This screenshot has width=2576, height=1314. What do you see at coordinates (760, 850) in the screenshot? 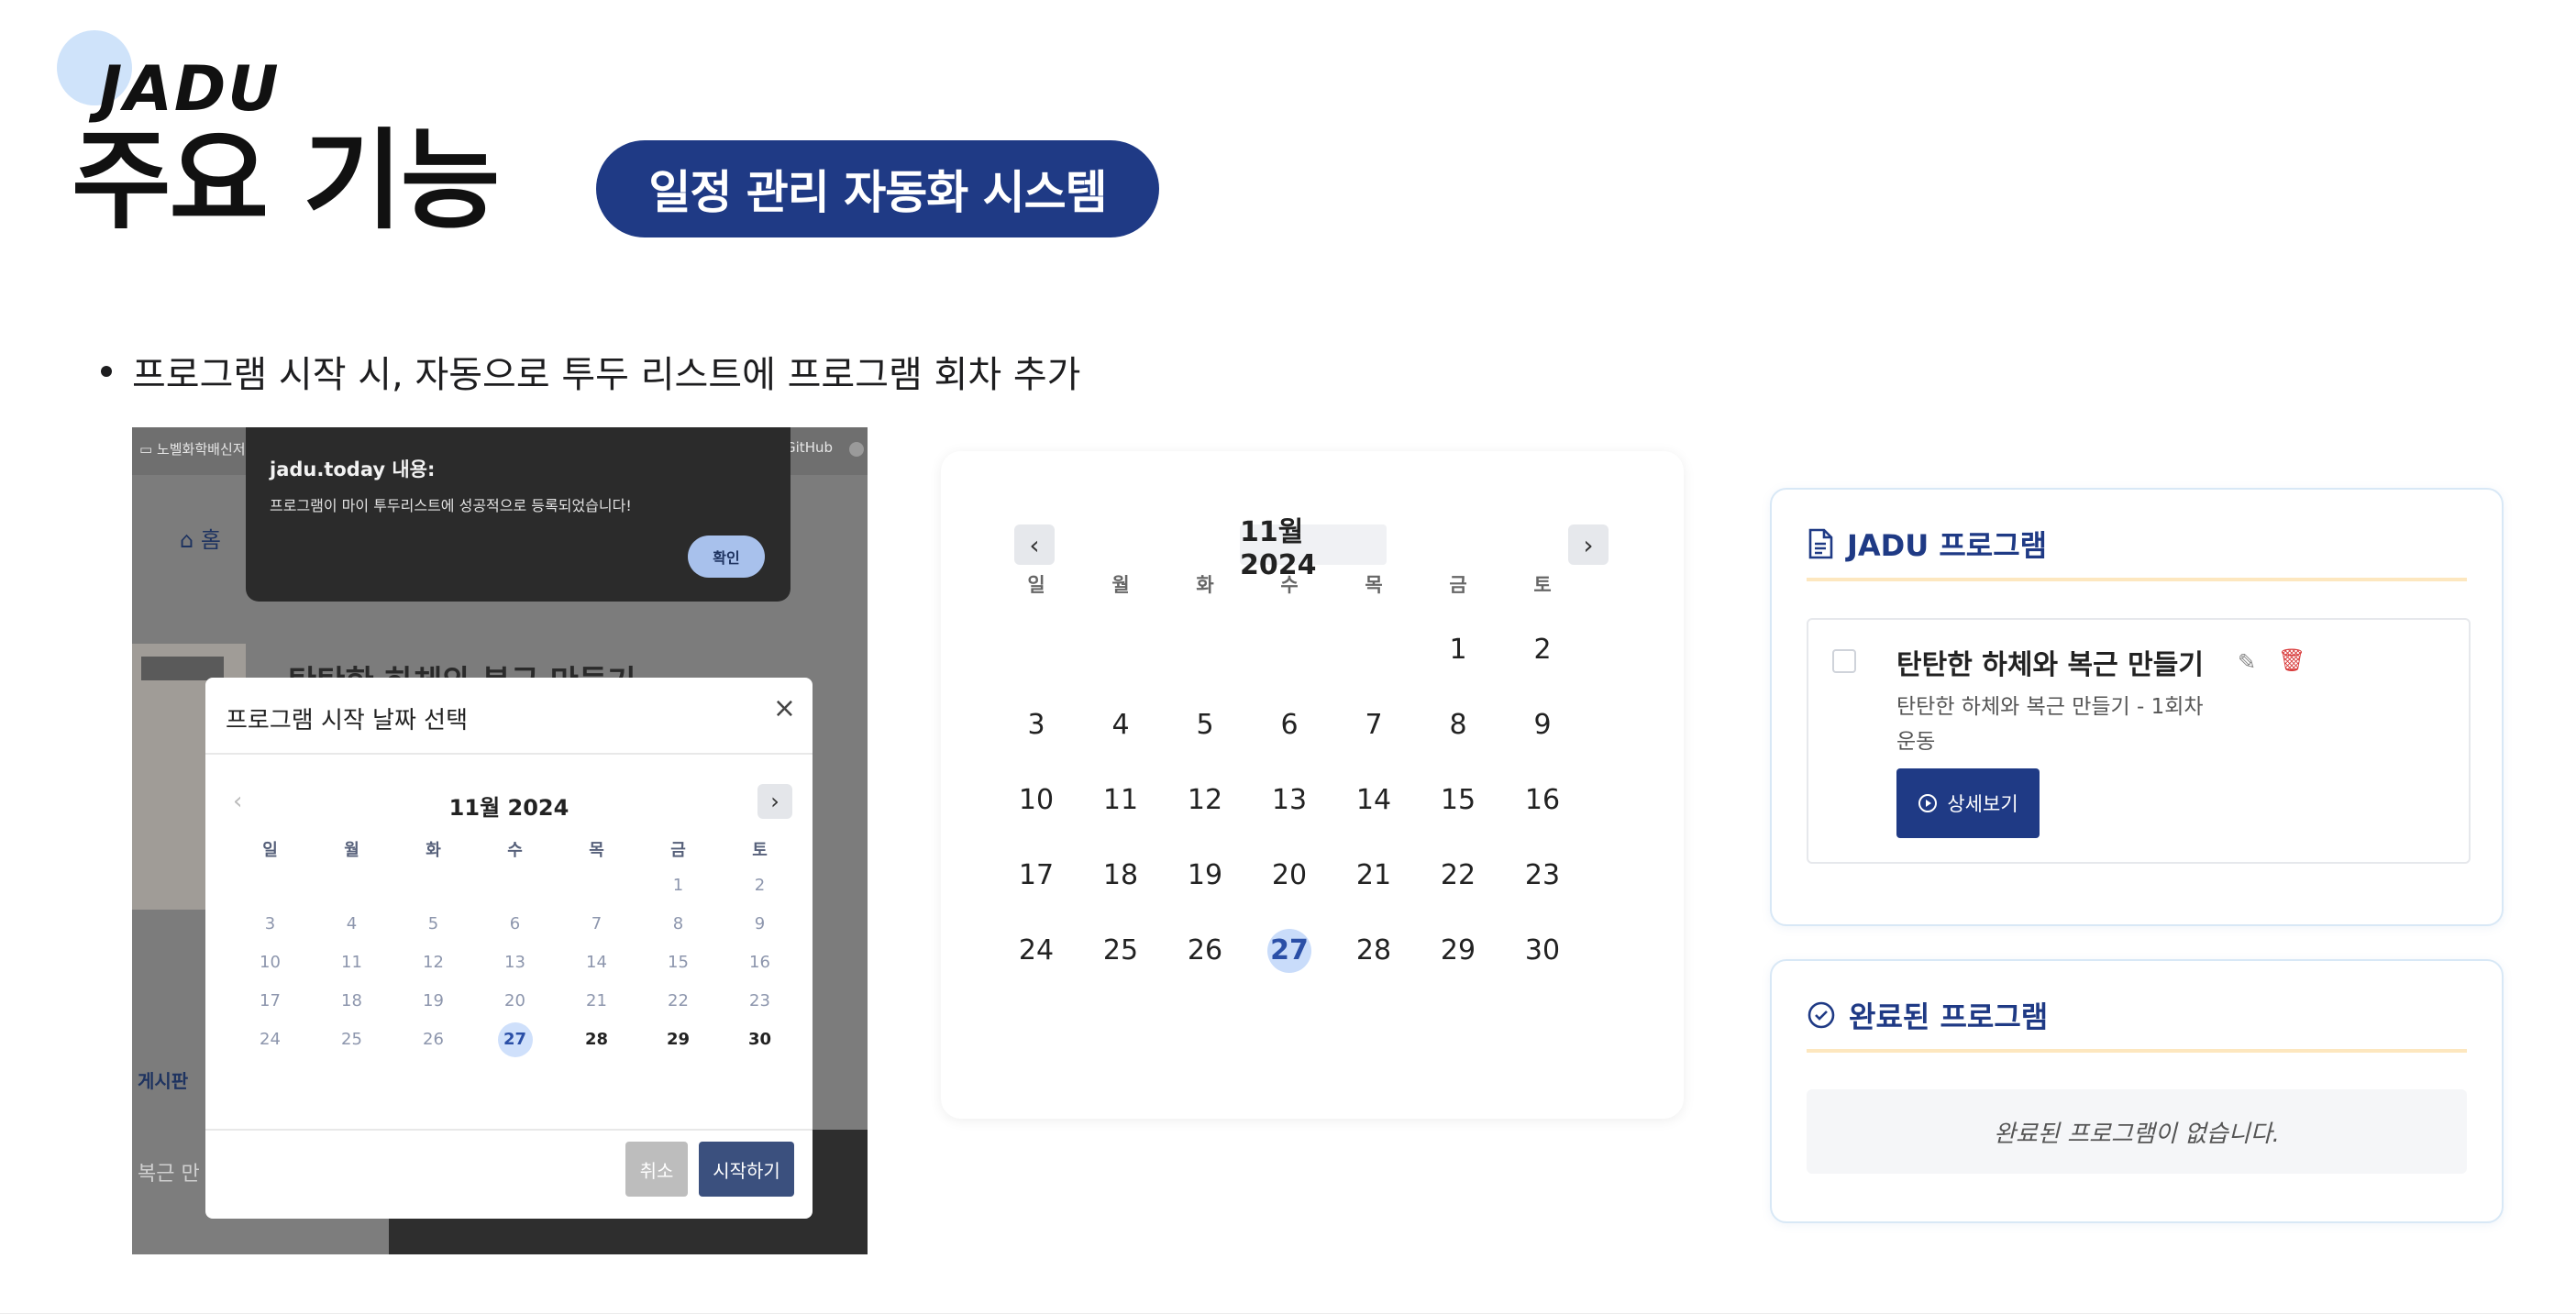
I see `weekday-label: 토` at bounding box center [760, 850].